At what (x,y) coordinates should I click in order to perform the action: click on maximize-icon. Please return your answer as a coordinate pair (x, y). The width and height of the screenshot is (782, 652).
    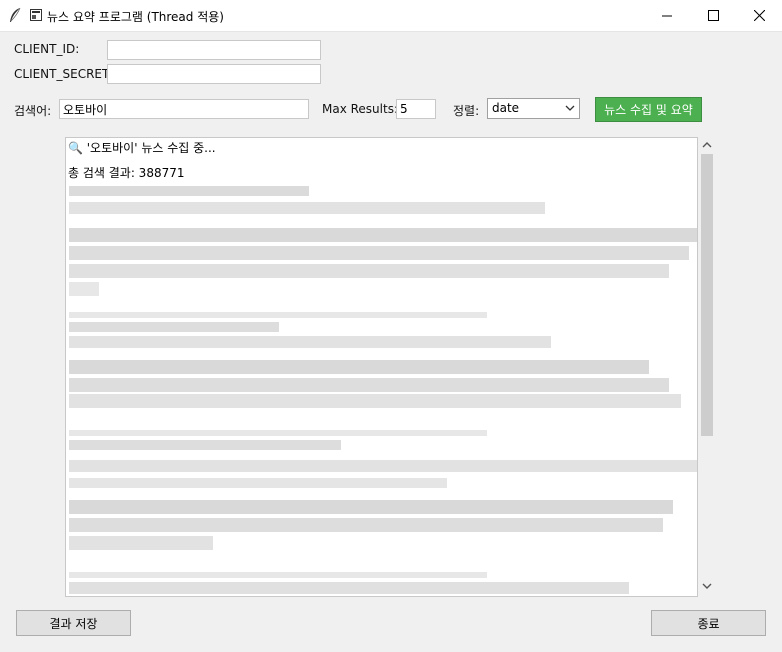
    Looking at the image, I should click on (713, 15).